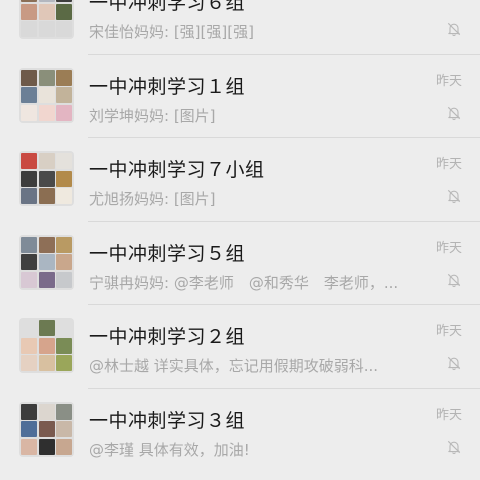 The height and width of the screenshot is (480, 480). I want to click on chat-title: 一中冲刺学习５组, so click(167, 253).